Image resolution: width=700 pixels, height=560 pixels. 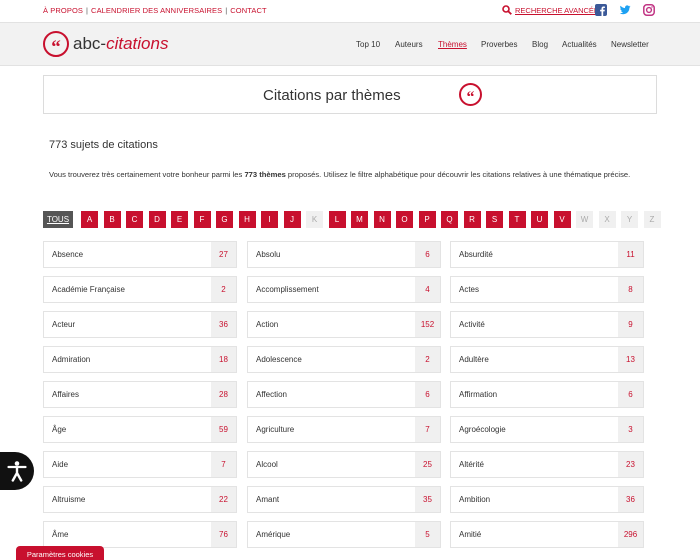 What do you see at coordinates (140, 464) in the screenshot?
I see `theme-item: Aide 7` at bounding box center [140, 464].